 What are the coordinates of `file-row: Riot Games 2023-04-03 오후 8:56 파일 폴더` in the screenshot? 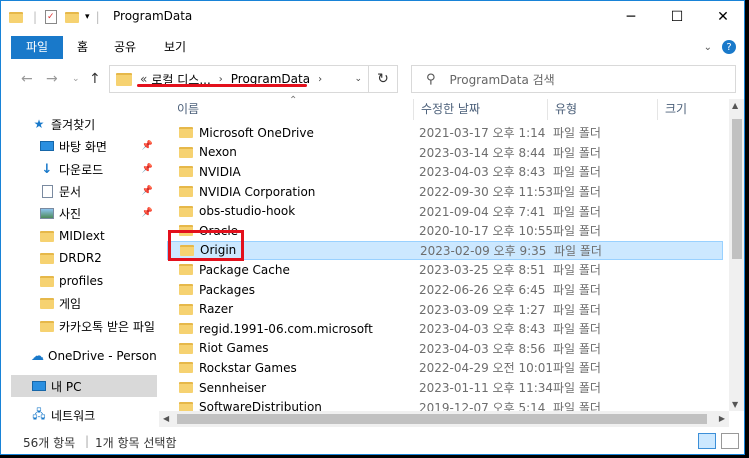 It's located at (445, 349).